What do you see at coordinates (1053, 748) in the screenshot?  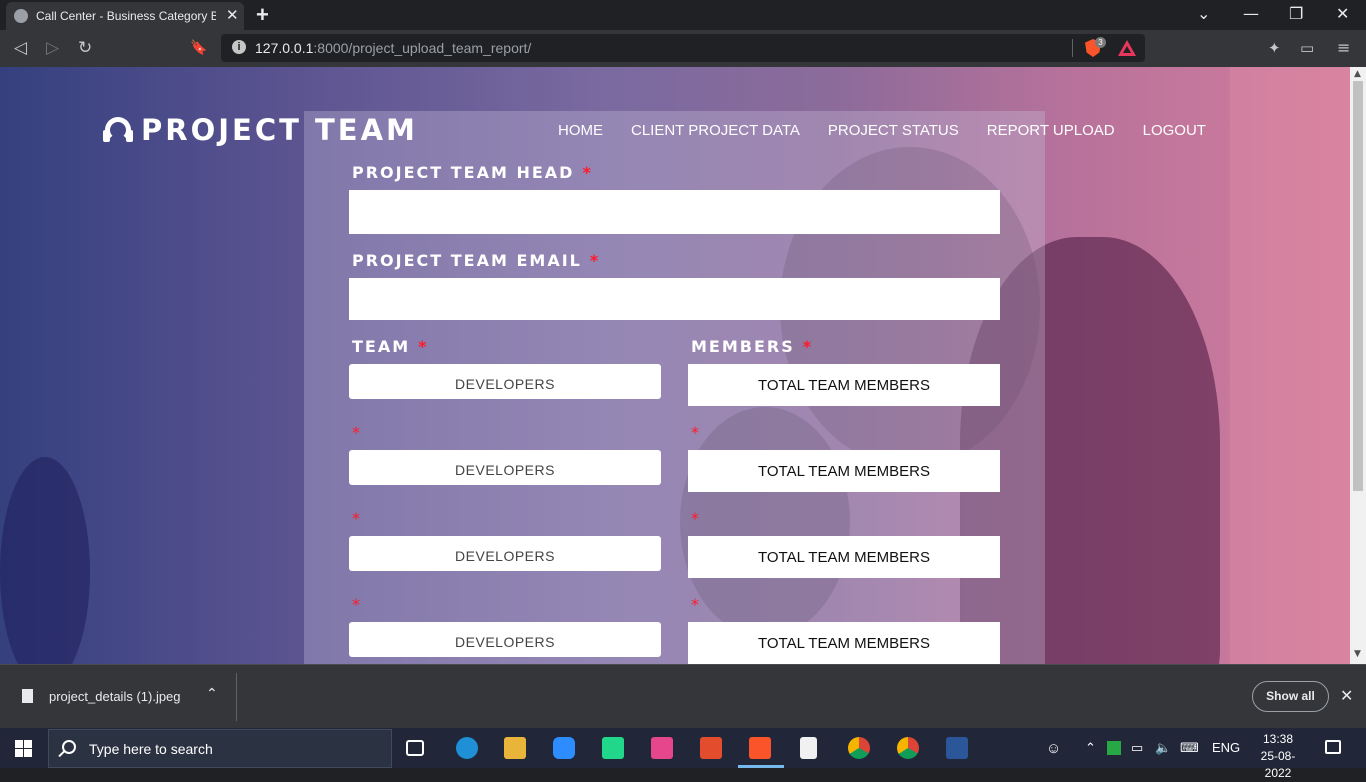 I see `people-icon: ☺` at bounding box center [1053, 748].